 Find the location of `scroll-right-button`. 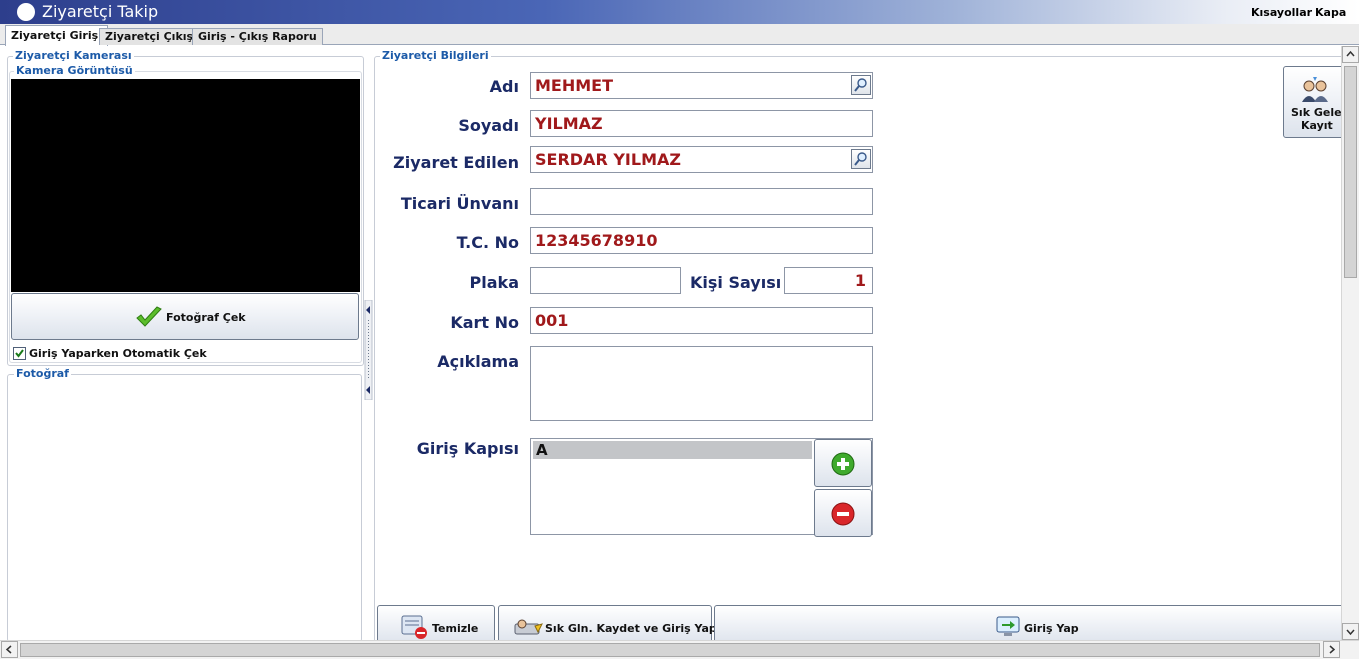

scroll-right-button is located at coordinates (1331, 649).